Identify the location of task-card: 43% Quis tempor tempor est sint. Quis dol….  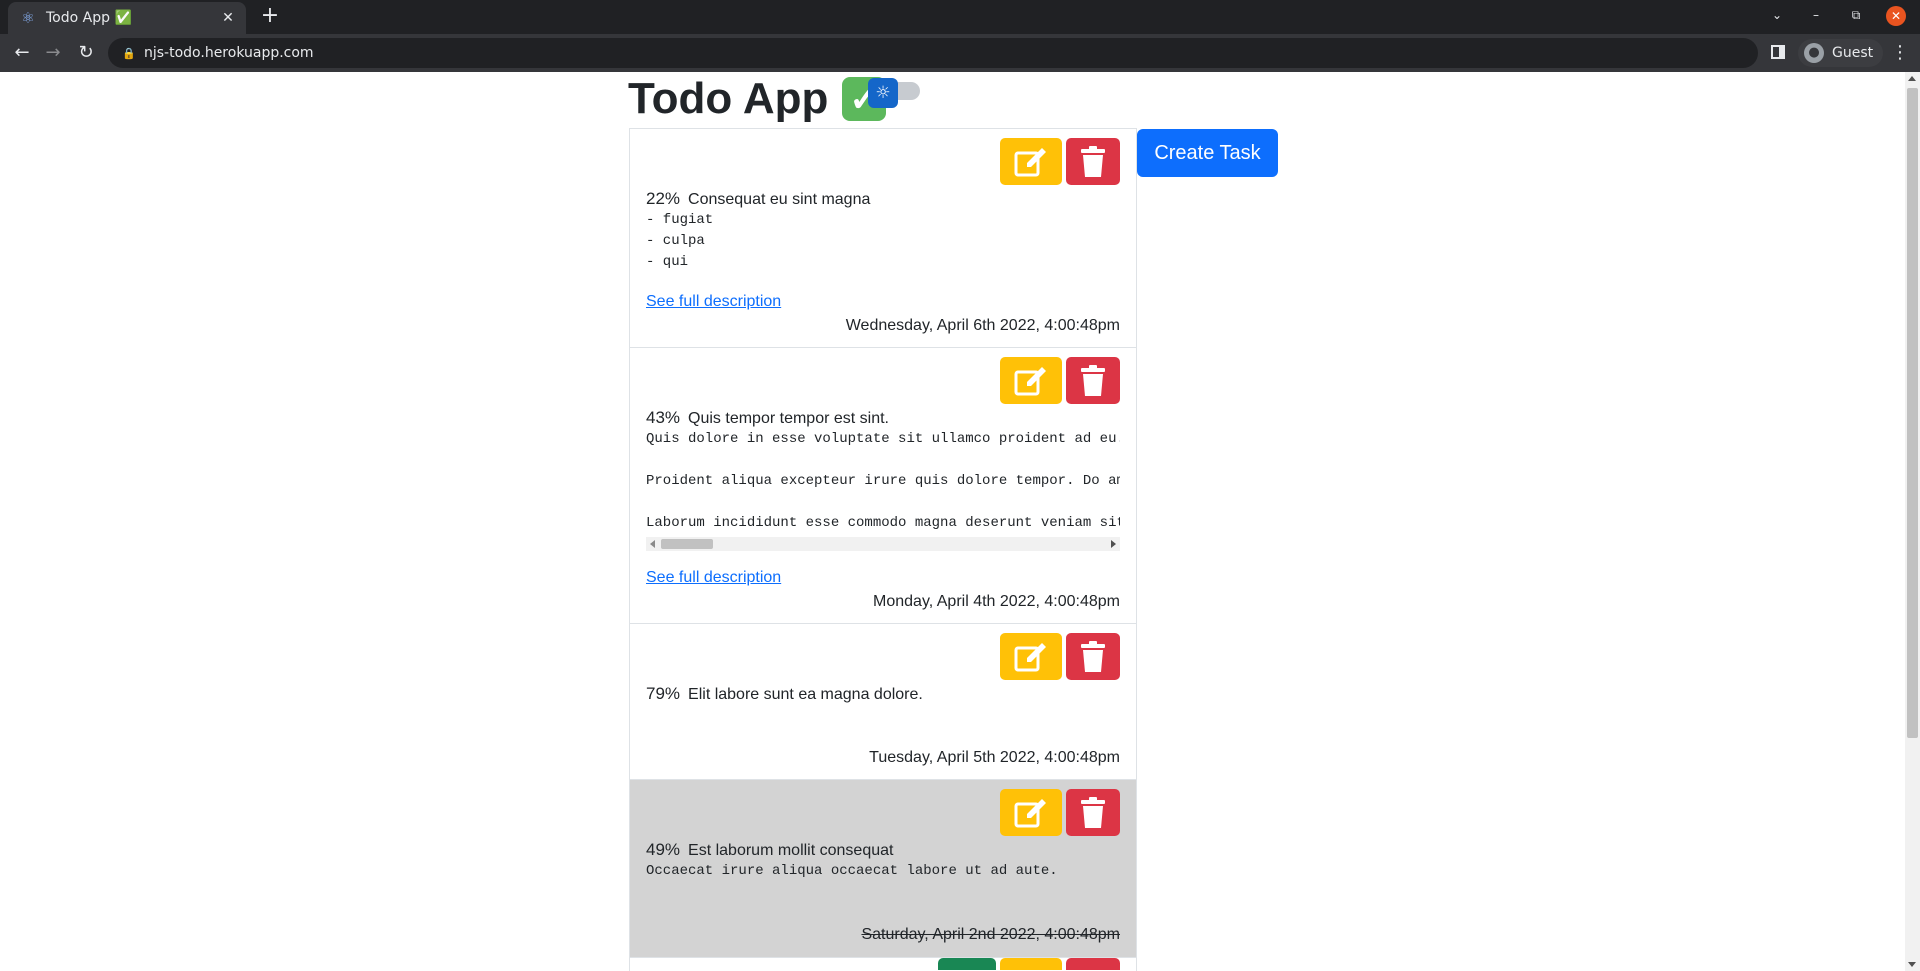
(883, 485).